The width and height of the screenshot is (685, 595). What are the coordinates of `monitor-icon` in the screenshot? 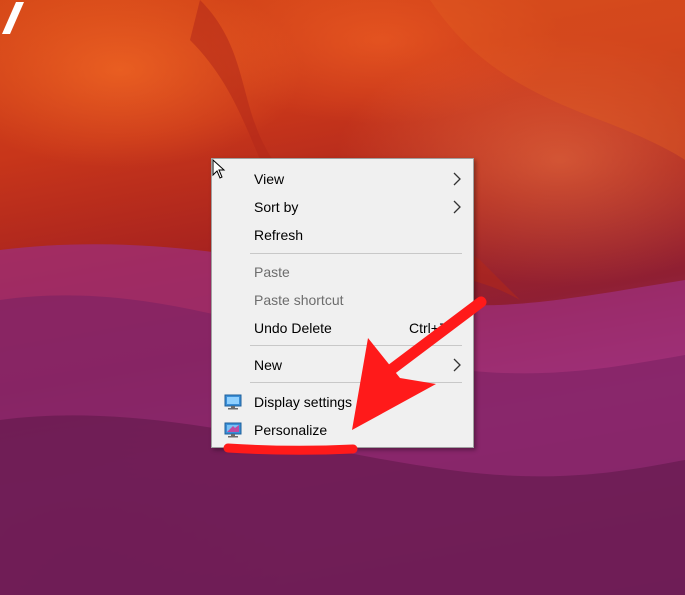 It's located at (233, 402).